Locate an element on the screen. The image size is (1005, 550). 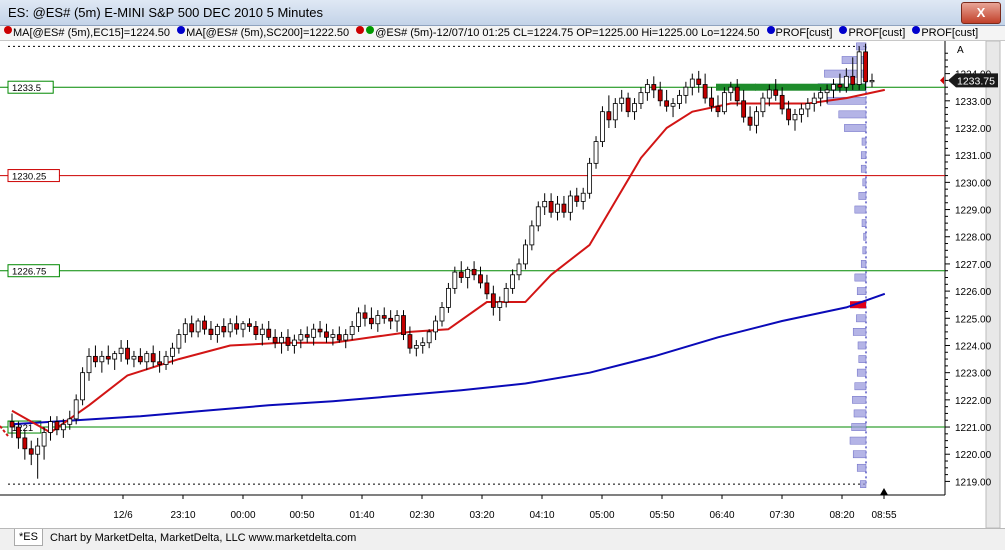
x-tick-label: 00:00 is located at coordinates (242, 515).